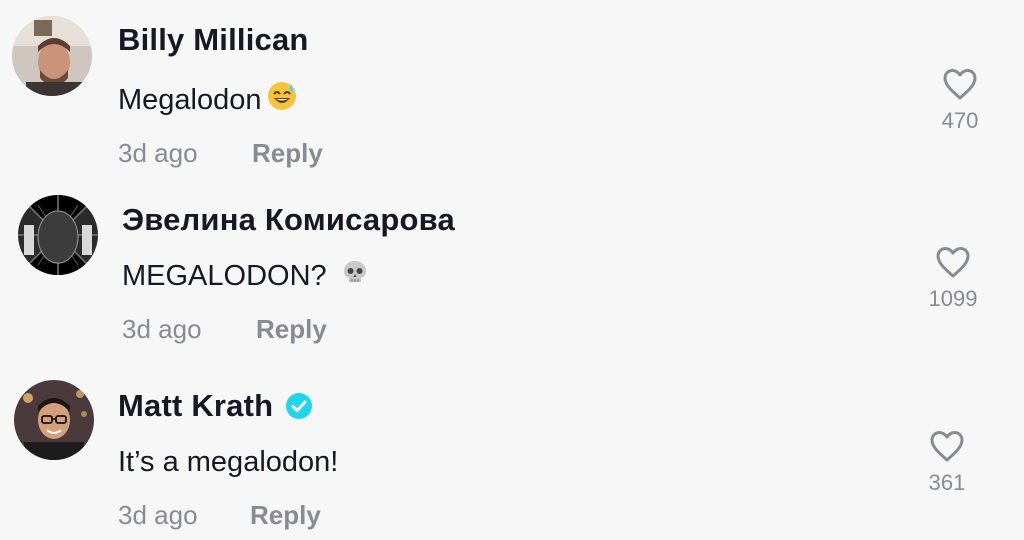 The image size is (1024, 540). I want to click on like-button: 361, so click(947, 463).